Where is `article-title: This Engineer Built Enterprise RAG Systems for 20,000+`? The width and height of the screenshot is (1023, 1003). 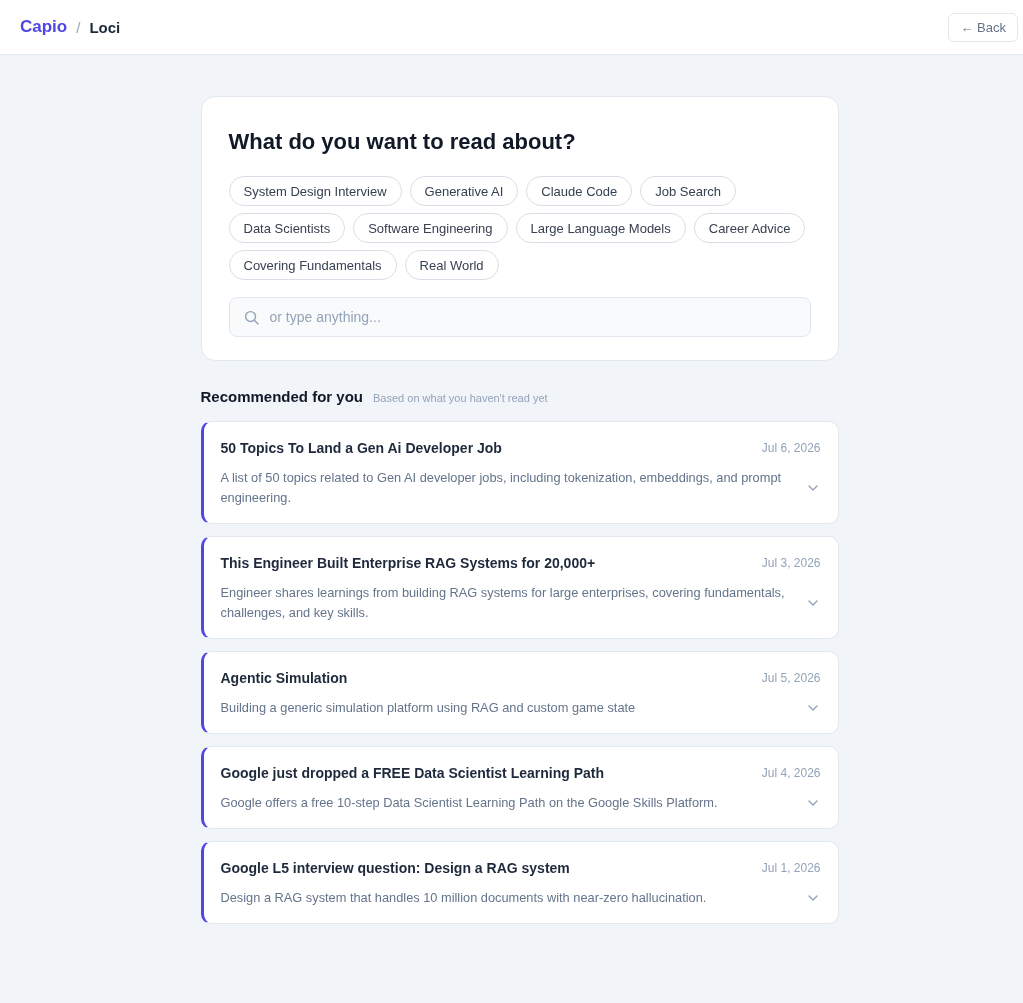 article-title: This Engineer Built Enterprise RAG Systems for 20,000+ is located at coordinates (408, 563).